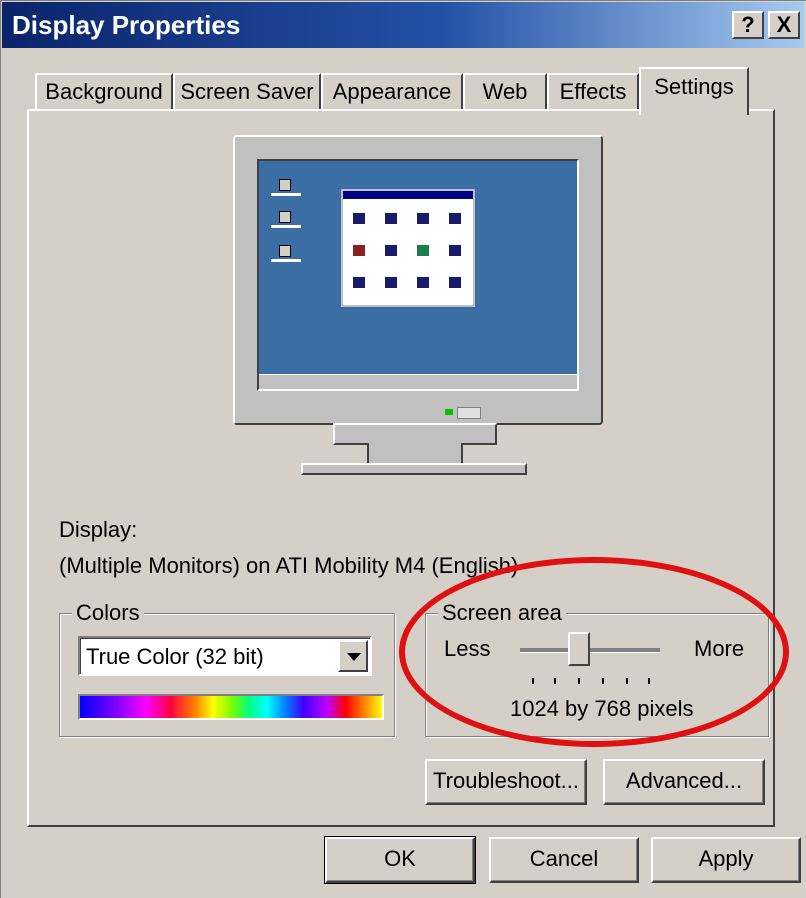 The height and width of the screenshot is (898, 806). What do you see at coordinates (247, 93) in the screenshot?
I see `tab-screen-saver: Screen Saver` at bounding box center [247, 93].